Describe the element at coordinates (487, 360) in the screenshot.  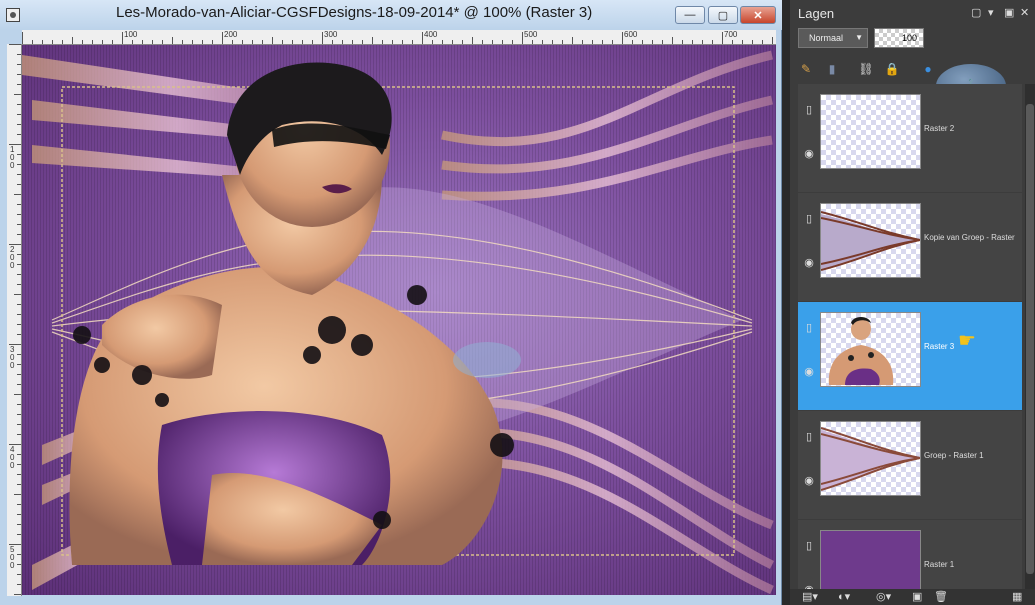
I see `watermark-logo` at that location.